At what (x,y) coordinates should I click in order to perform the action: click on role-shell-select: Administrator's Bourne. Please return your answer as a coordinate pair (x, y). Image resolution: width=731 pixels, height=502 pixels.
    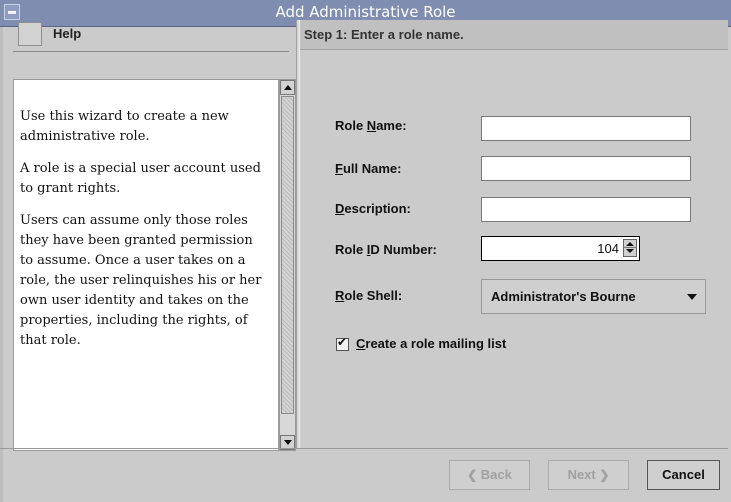
    Looking at the image, I should click on (593, 296).